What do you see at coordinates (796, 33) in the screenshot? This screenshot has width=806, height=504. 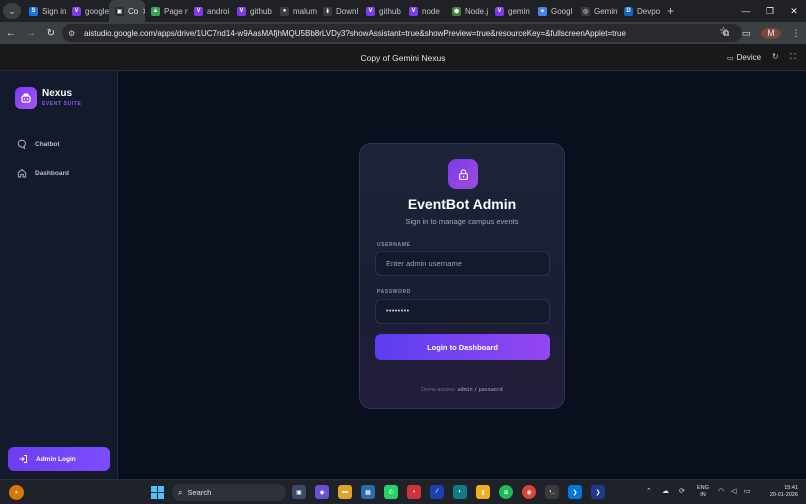 I see `menu-icon: ⋮` at bounding box center [796, 33].